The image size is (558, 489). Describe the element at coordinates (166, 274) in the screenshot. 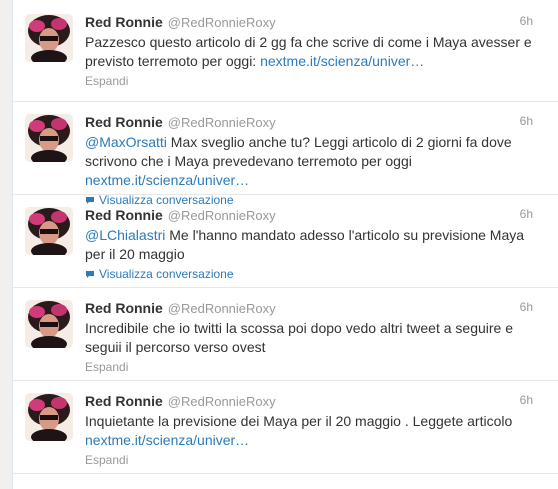

I see `view-conversation-label: Visualizza conversazione` at that location.